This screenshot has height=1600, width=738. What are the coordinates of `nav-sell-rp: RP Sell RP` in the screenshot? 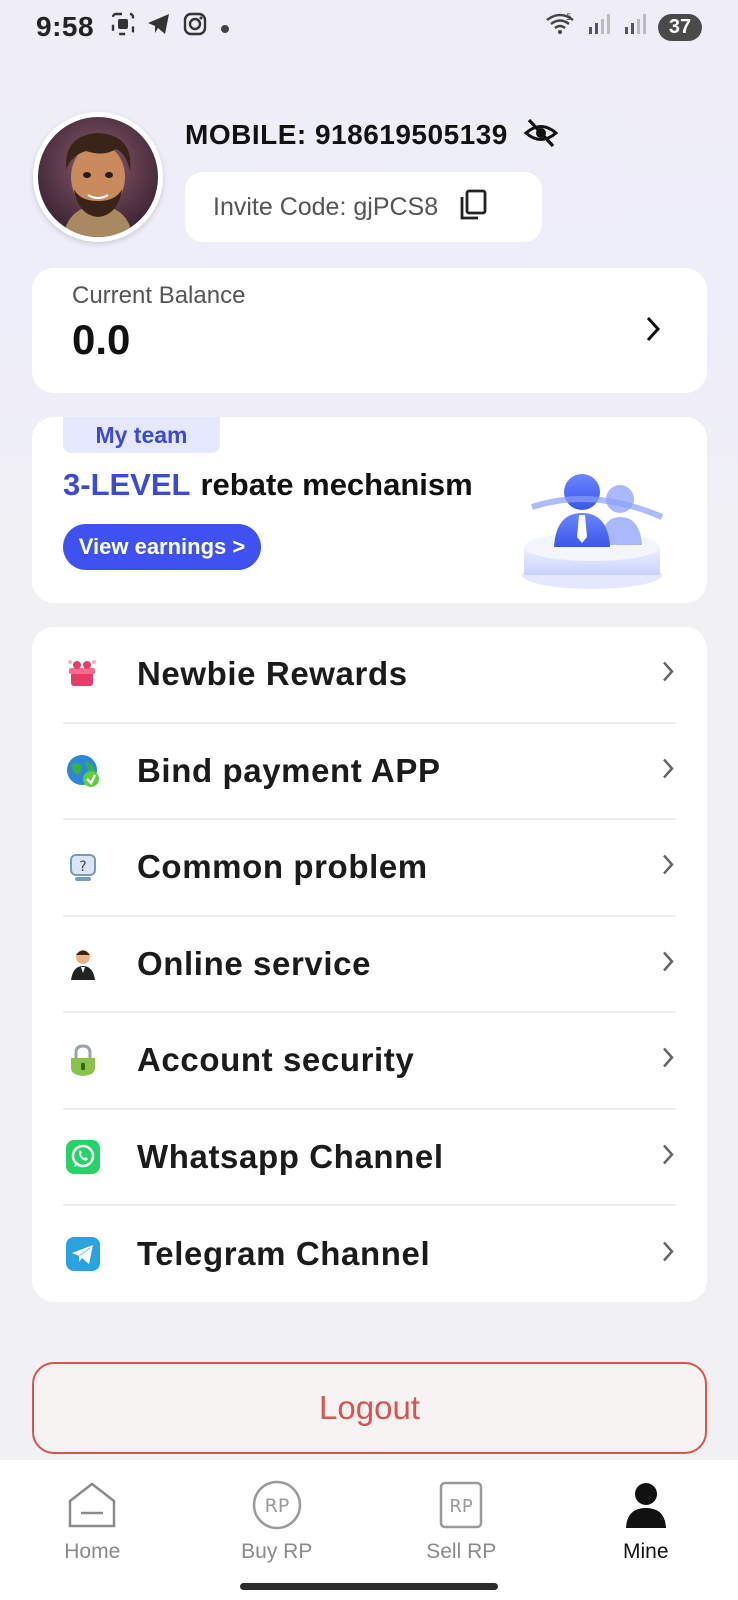 It's located at (461, 1530).